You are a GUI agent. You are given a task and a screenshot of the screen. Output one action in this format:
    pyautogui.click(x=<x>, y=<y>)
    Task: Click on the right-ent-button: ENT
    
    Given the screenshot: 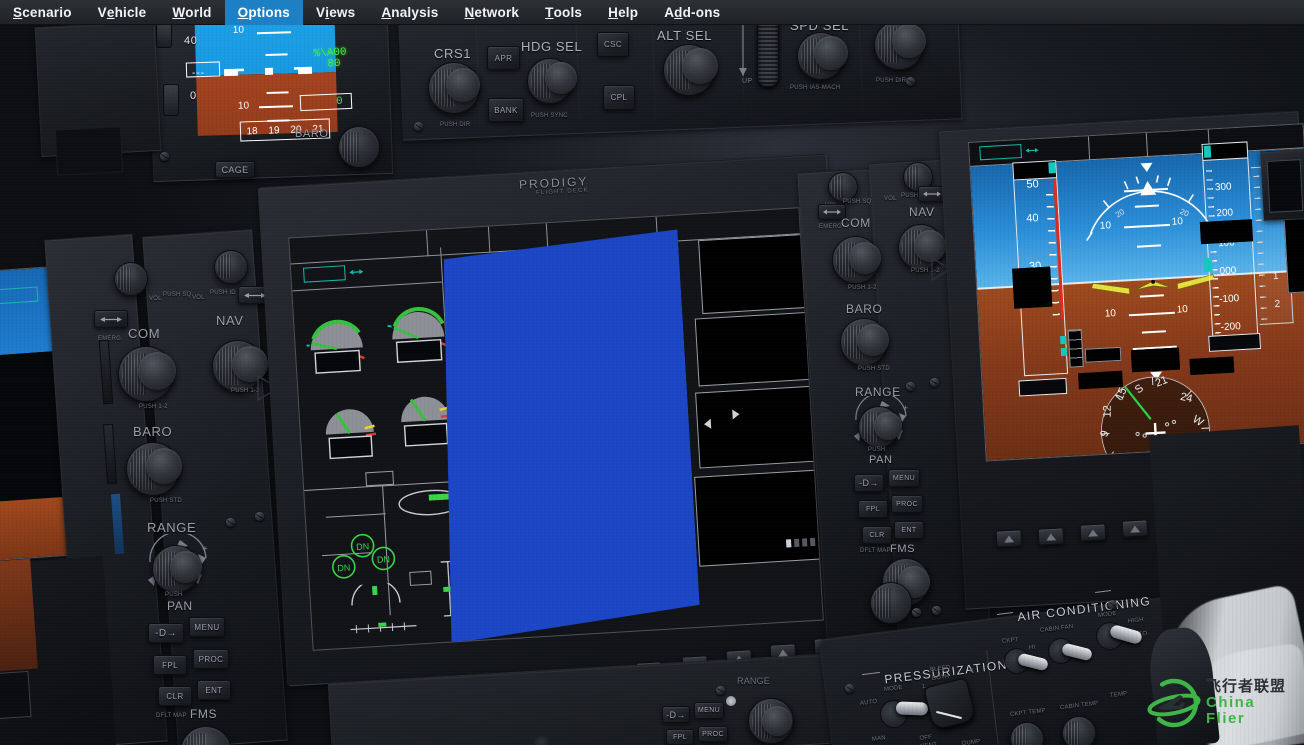 What is the action you would take?
    pyautogui.click(x=909, y=530)
    